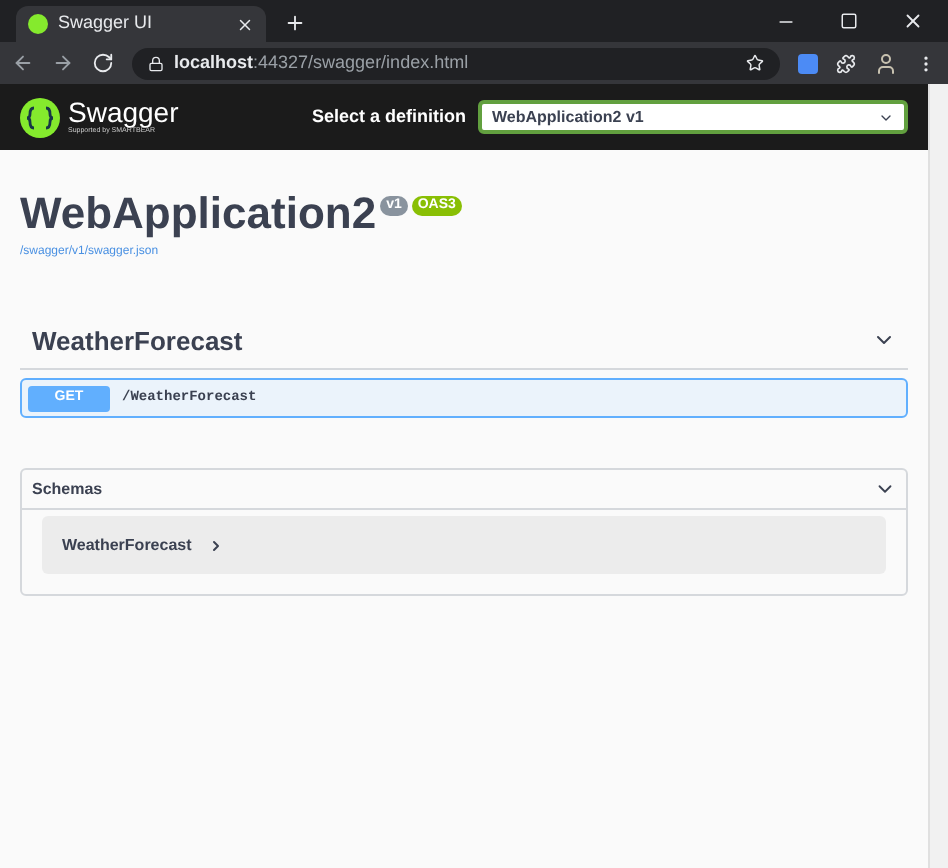 The image size is (948, 868). I want to click on lock-icon, so click(156, 63).